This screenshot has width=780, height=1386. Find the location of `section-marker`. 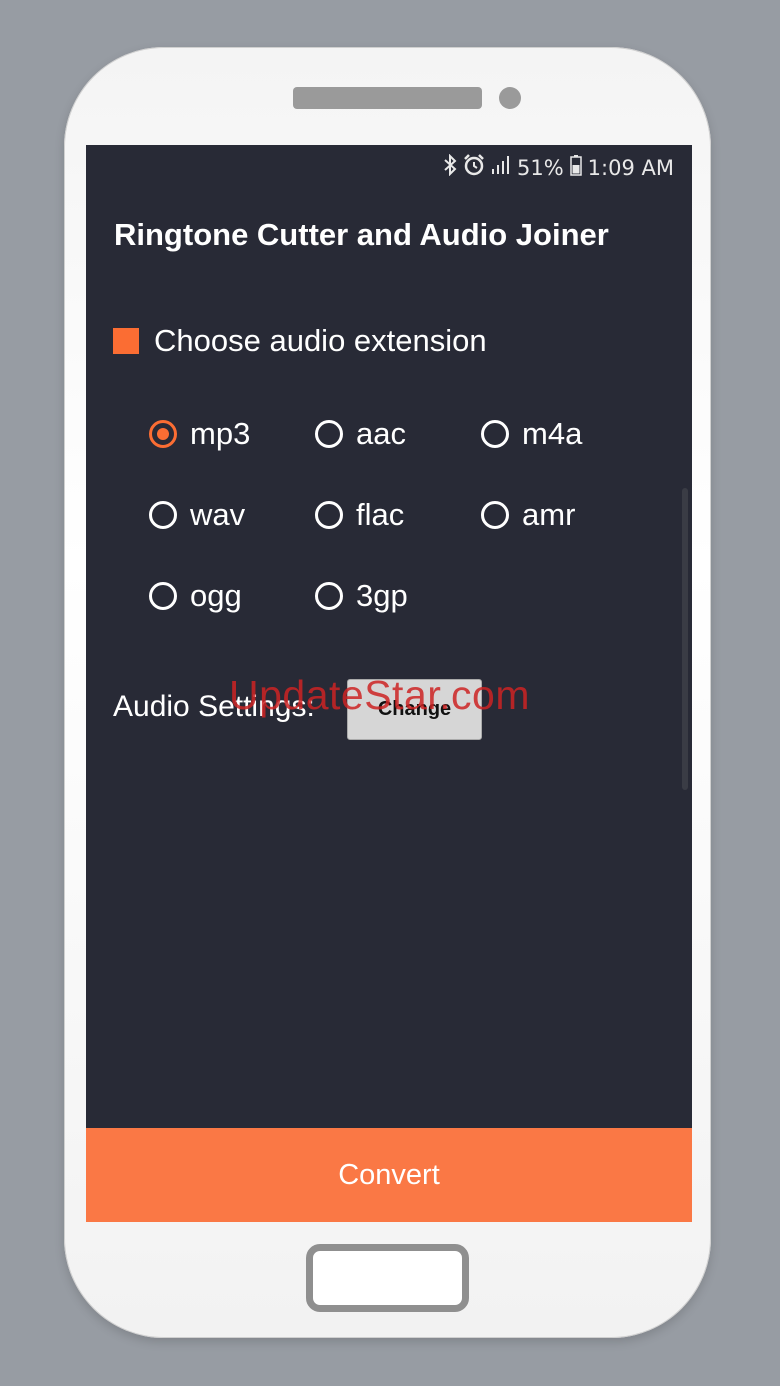

section-marker is located at coordinates (126, 341).